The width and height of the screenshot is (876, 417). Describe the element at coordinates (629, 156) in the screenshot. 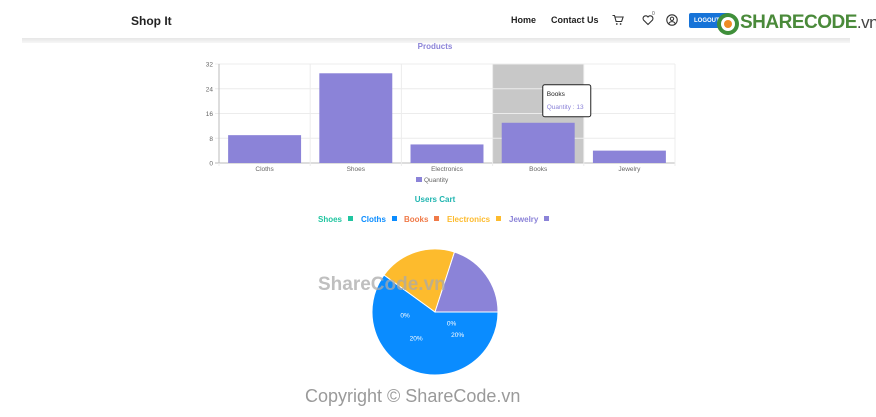

I see `bar-jewelry` at that location.